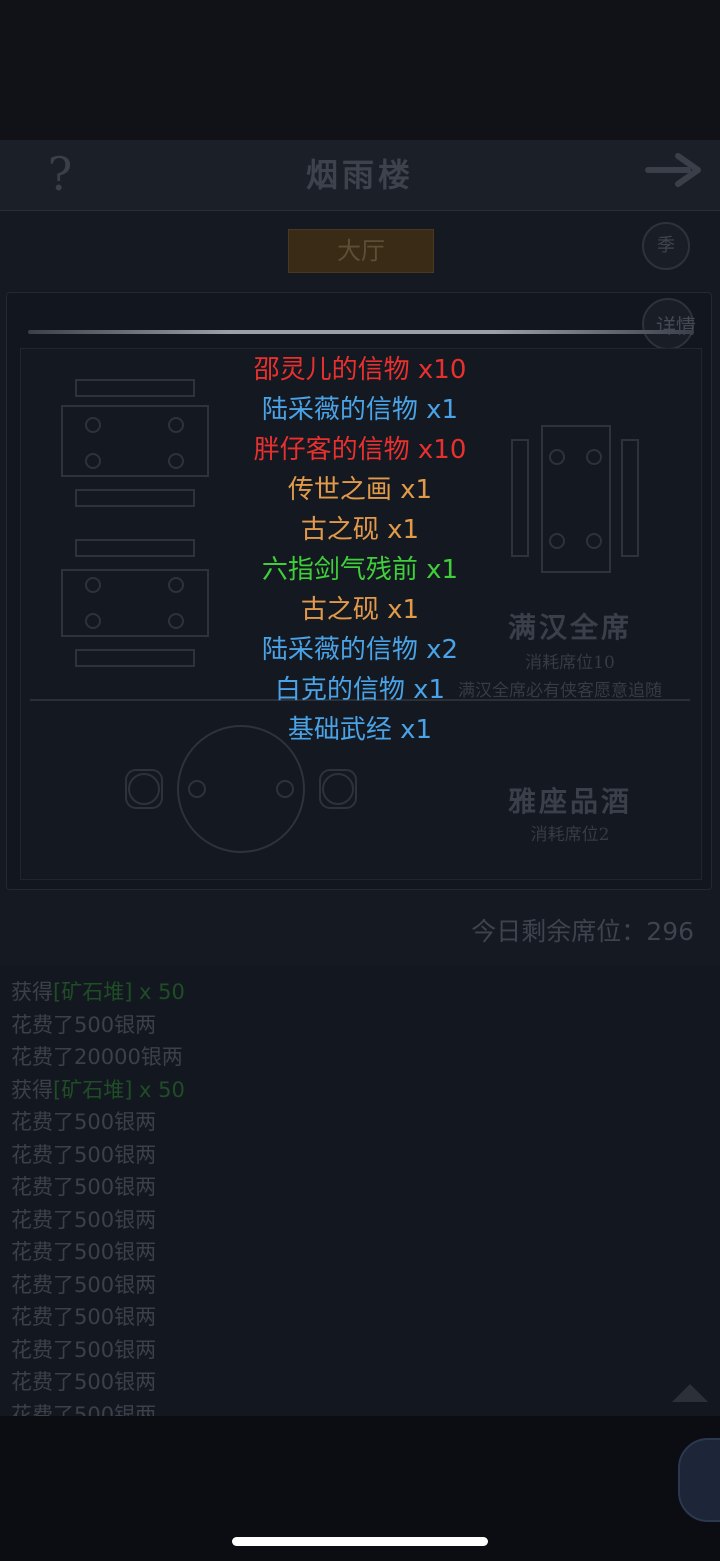  What do you see at coordinates (360, 410) in the screenshot?
I see `reward-item: 陆采薇的信物 x1` at bounding box center [360, 410].